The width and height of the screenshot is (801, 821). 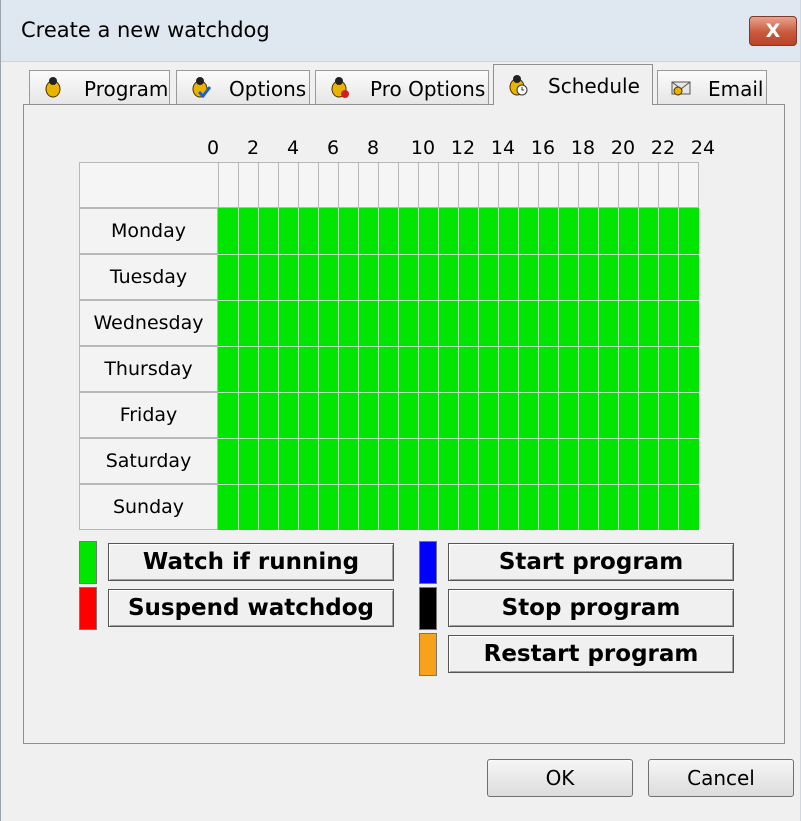 I want to click on stop-color-swatch, so click(x=428, y=608).